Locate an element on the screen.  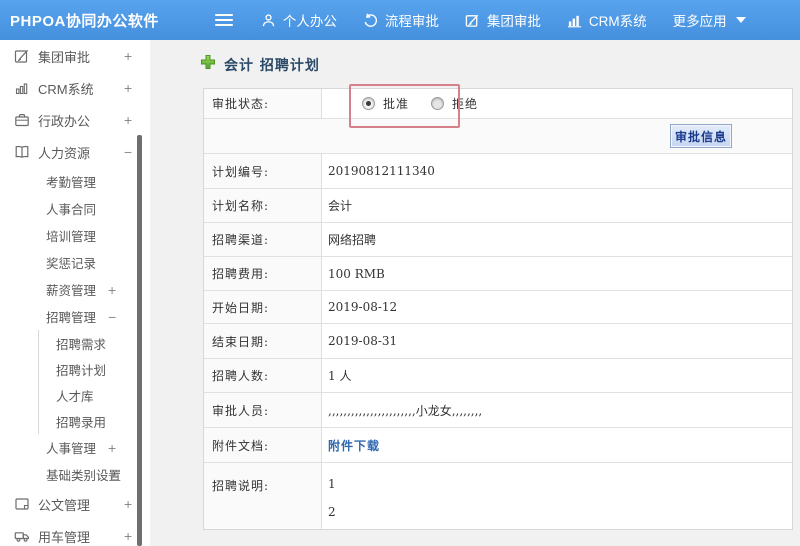
sidebar-item-salary: 薪资管理 + is located at coordinates (75, 289).